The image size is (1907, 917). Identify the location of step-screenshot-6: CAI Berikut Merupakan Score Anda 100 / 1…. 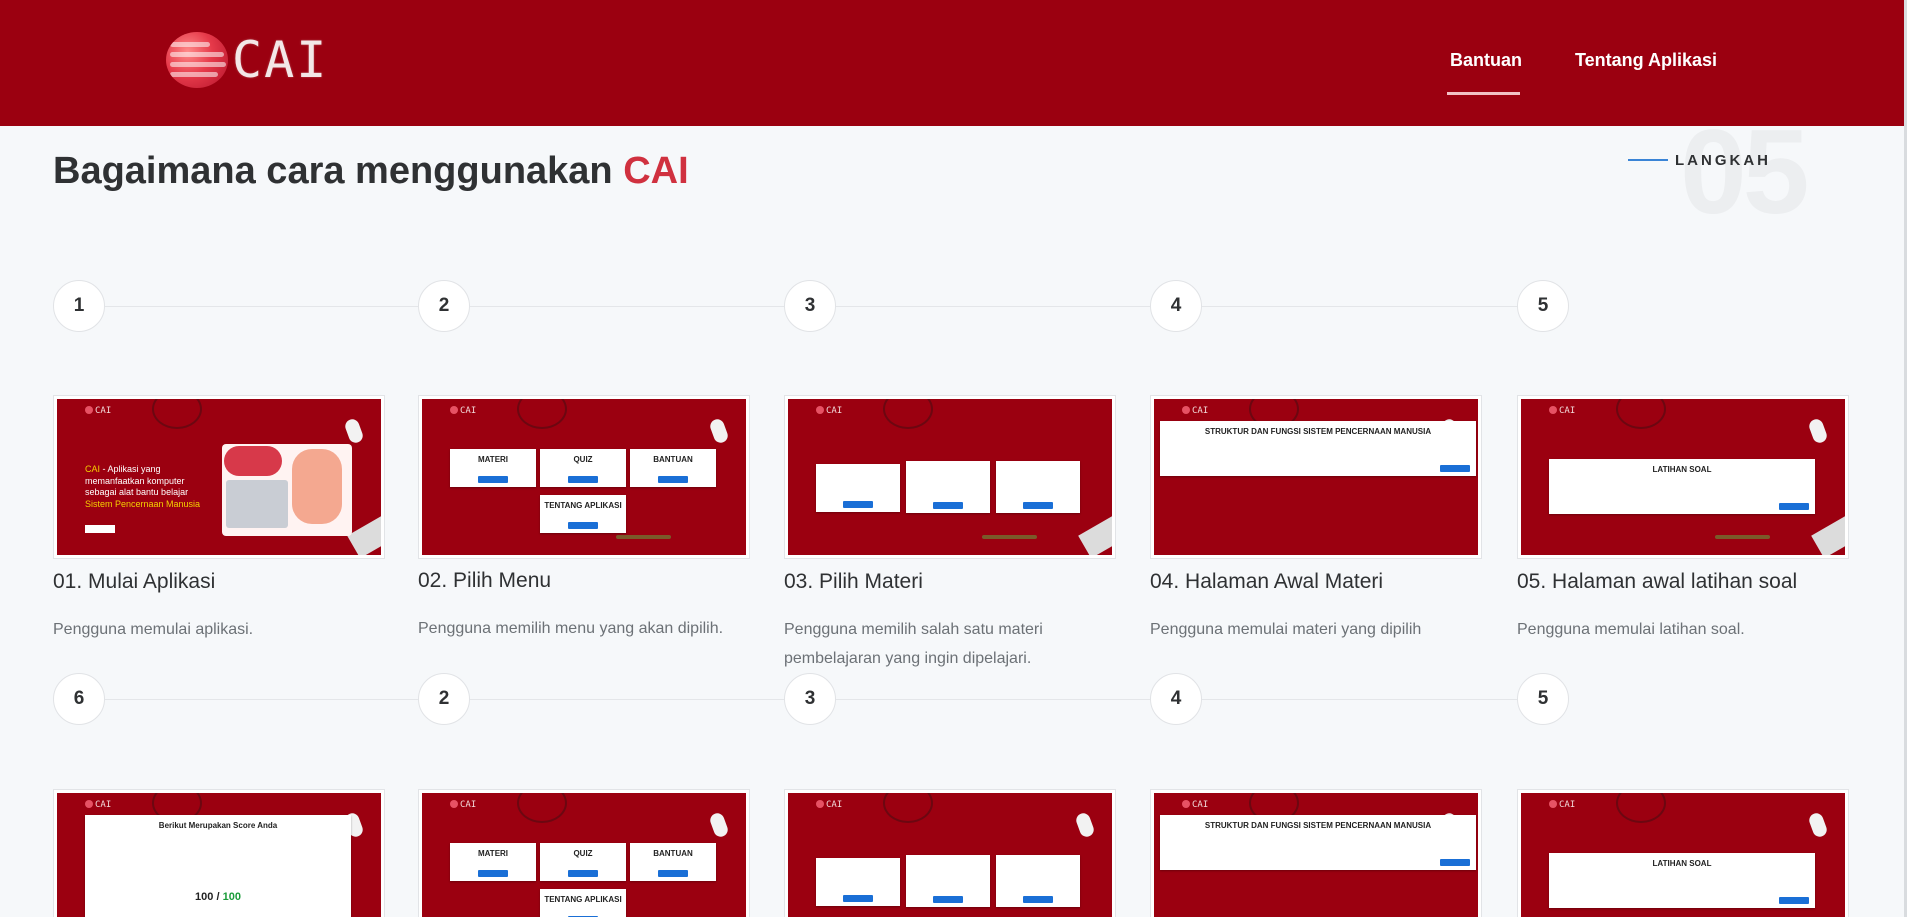
(219, 853).